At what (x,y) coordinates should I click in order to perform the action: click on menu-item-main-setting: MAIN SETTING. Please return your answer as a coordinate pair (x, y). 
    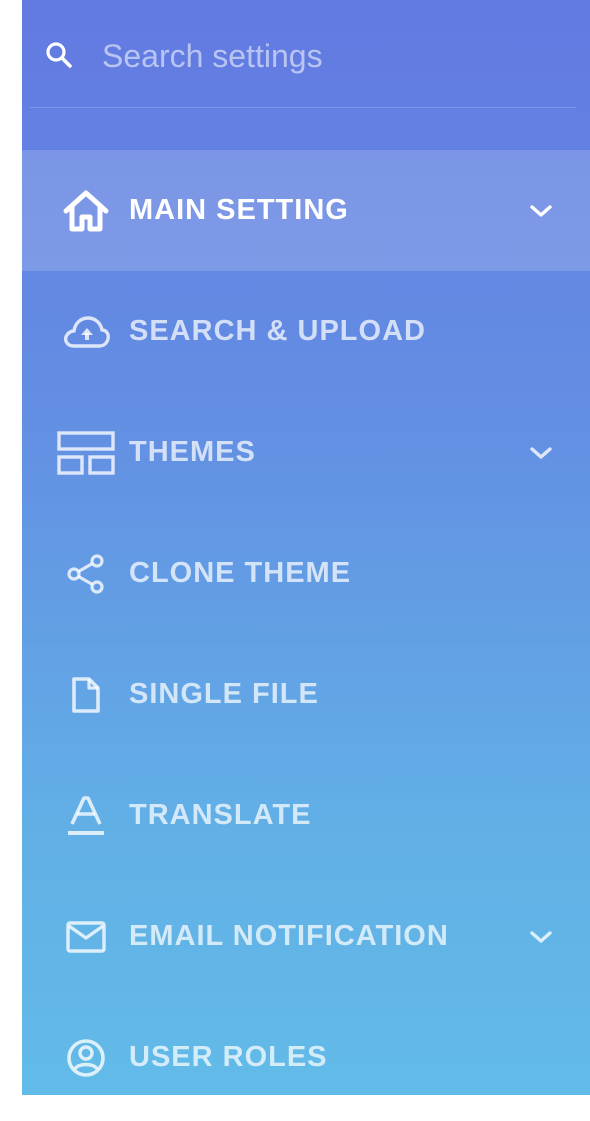
    Looking at the image, I should click on (306, 210).